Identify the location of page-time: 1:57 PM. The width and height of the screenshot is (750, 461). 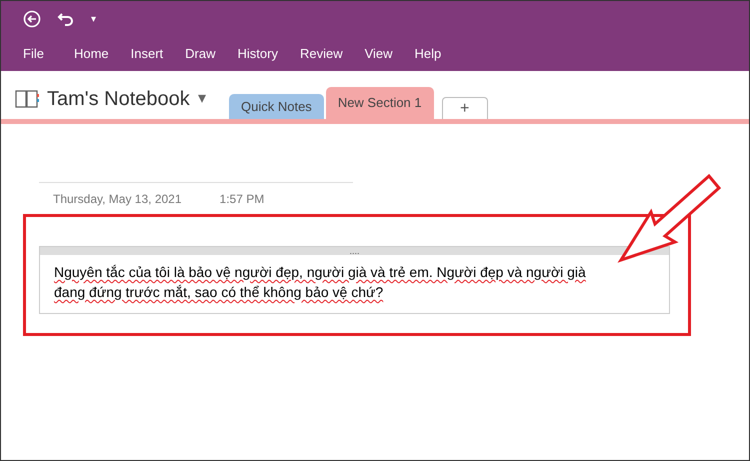
(242, 199).